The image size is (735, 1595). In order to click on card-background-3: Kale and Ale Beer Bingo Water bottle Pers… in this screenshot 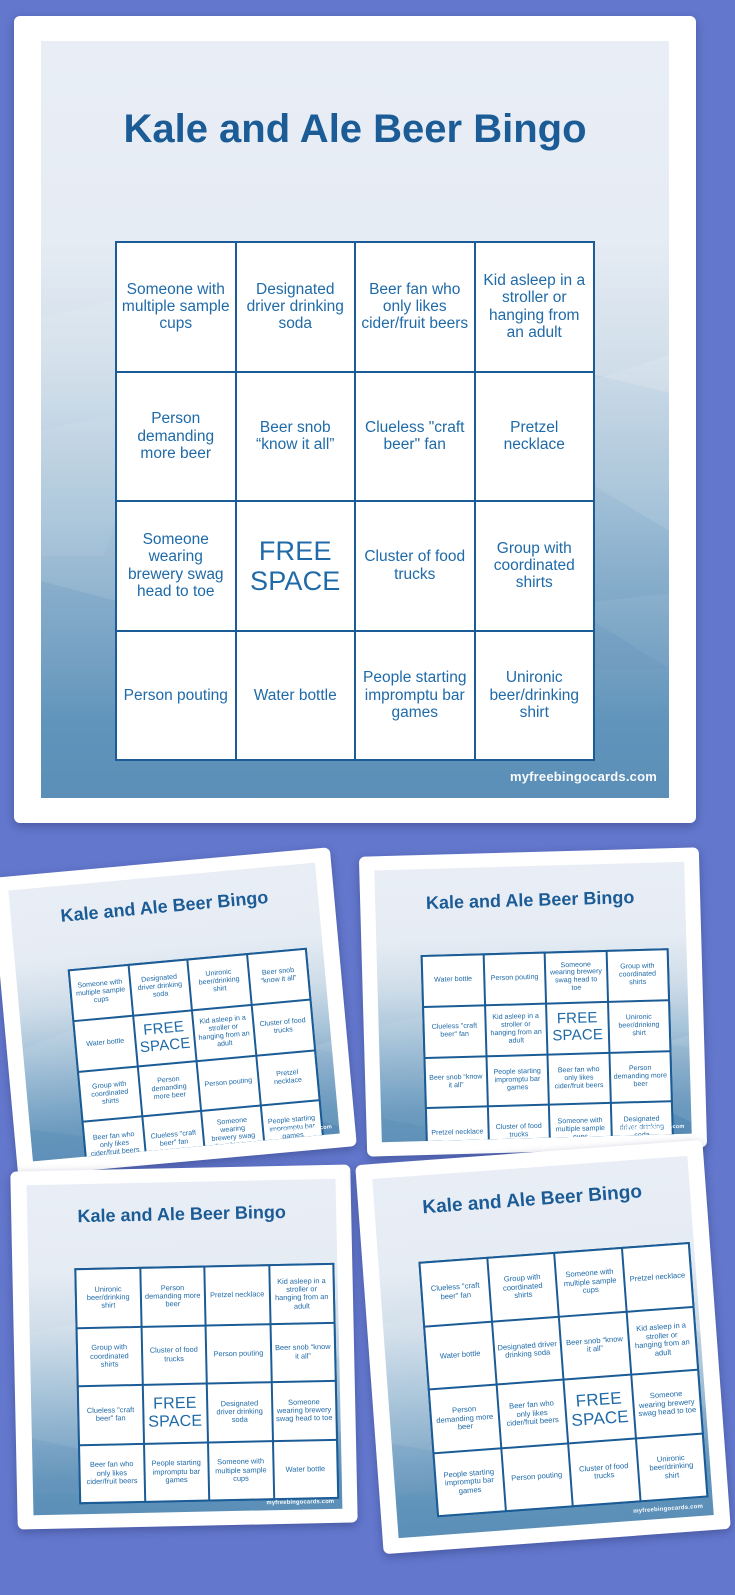, I will do `click(533, 1002)`.